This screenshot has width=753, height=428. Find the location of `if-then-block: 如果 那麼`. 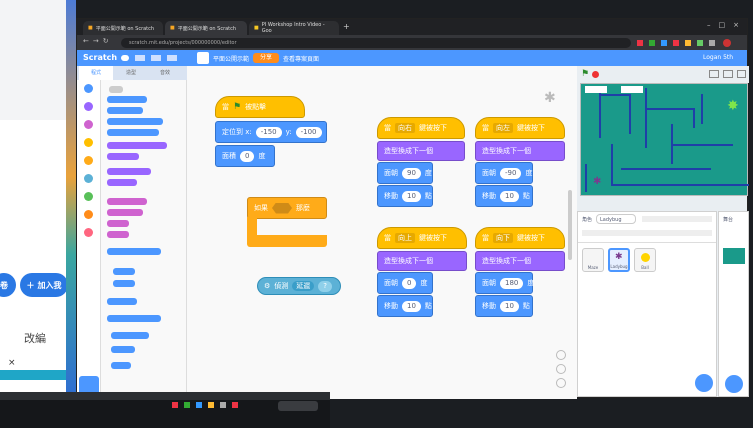

if-then-block: 如果 那麼 is located at coordinates (287, 208).